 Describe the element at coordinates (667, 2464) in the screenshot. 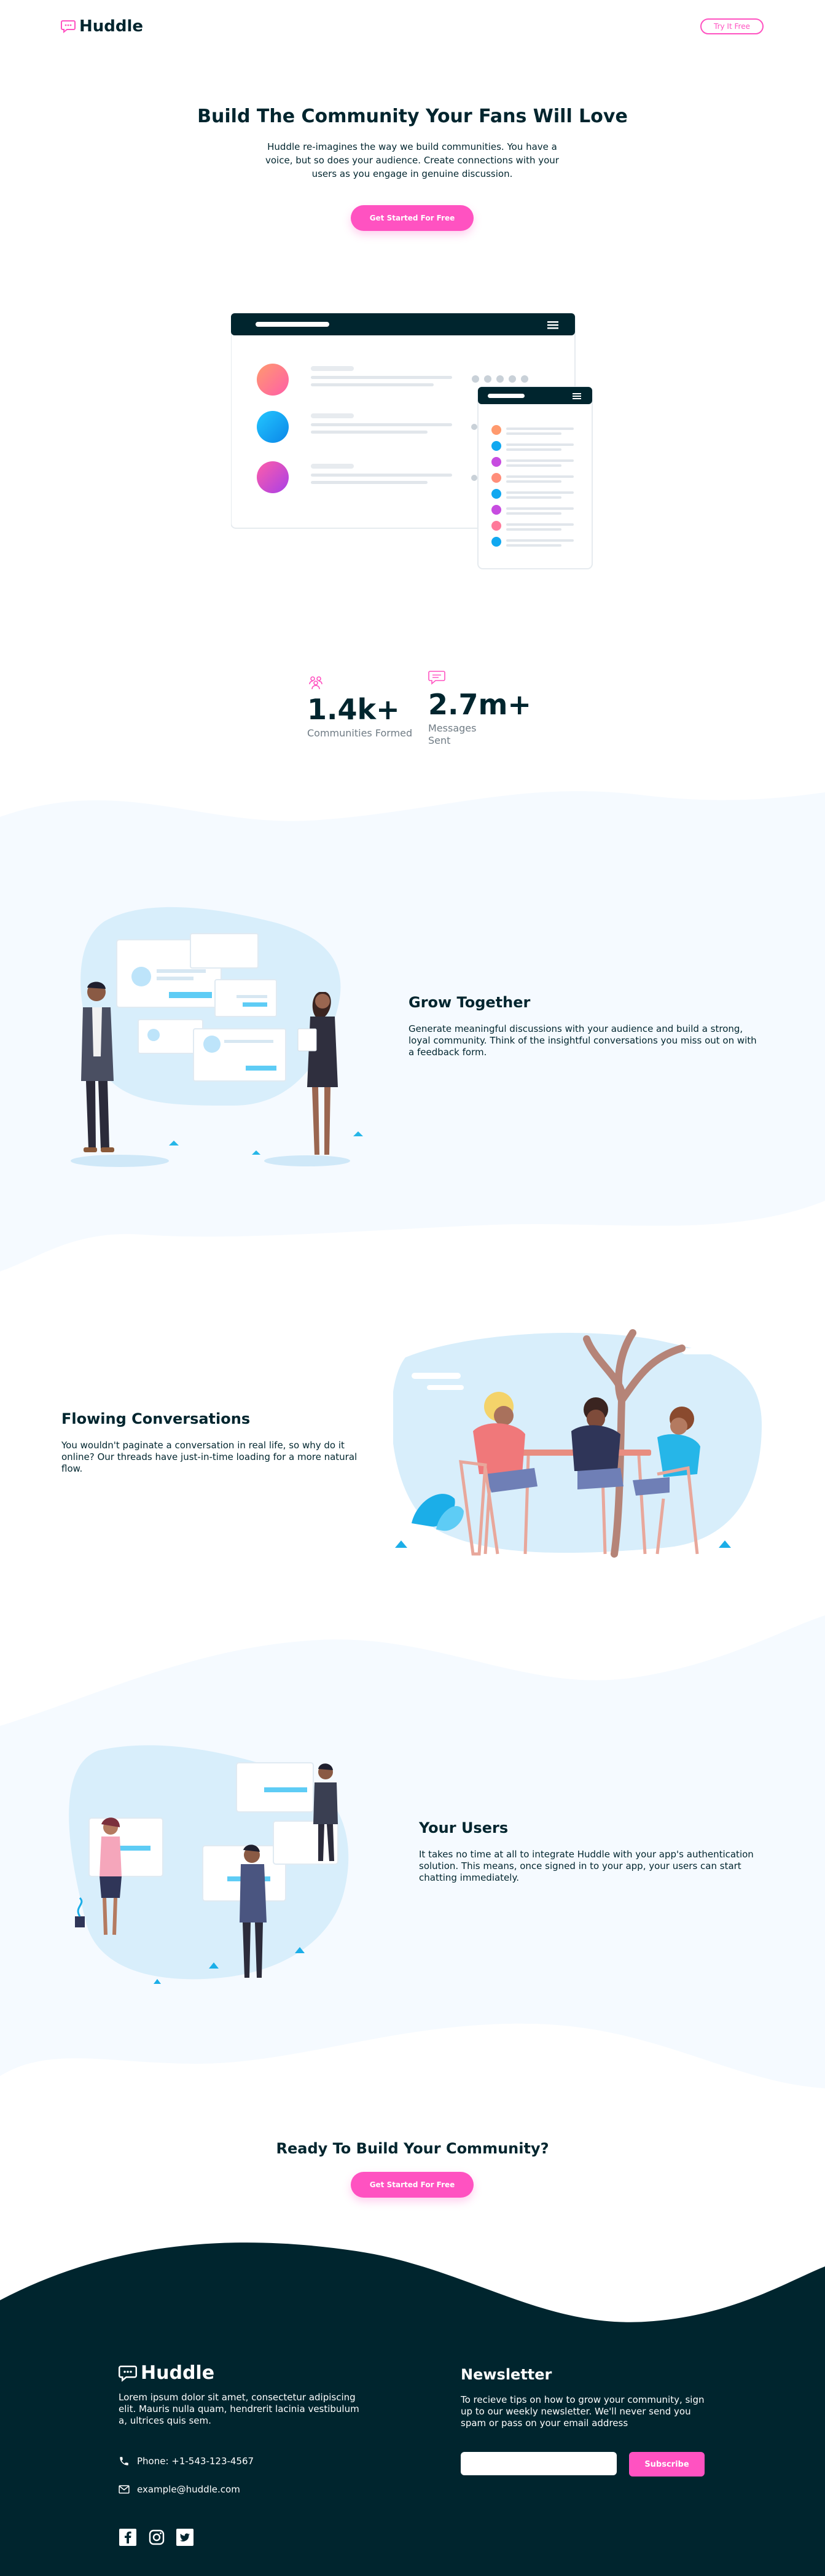

I see `subscribe-button: Subscribe` at that location.